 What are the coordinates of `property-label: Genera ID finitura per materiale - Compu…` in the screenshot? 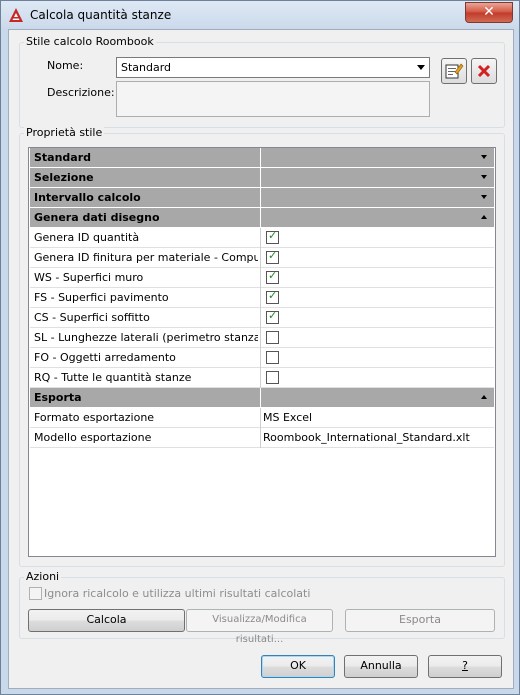 It's located at (146, 257).